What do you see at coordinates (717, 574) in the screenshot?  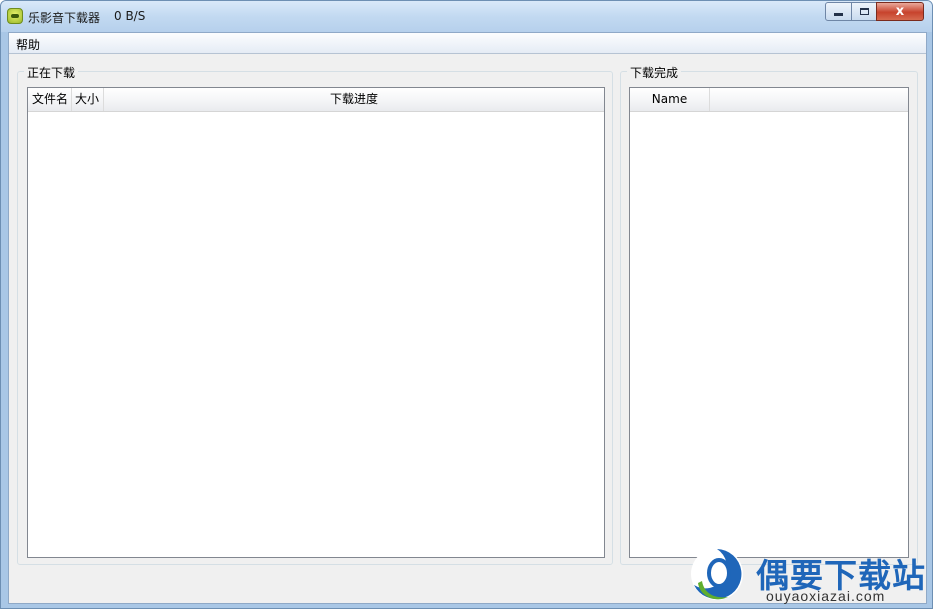 I see `watermark-logo-icon` at bounding box center [717, 574].